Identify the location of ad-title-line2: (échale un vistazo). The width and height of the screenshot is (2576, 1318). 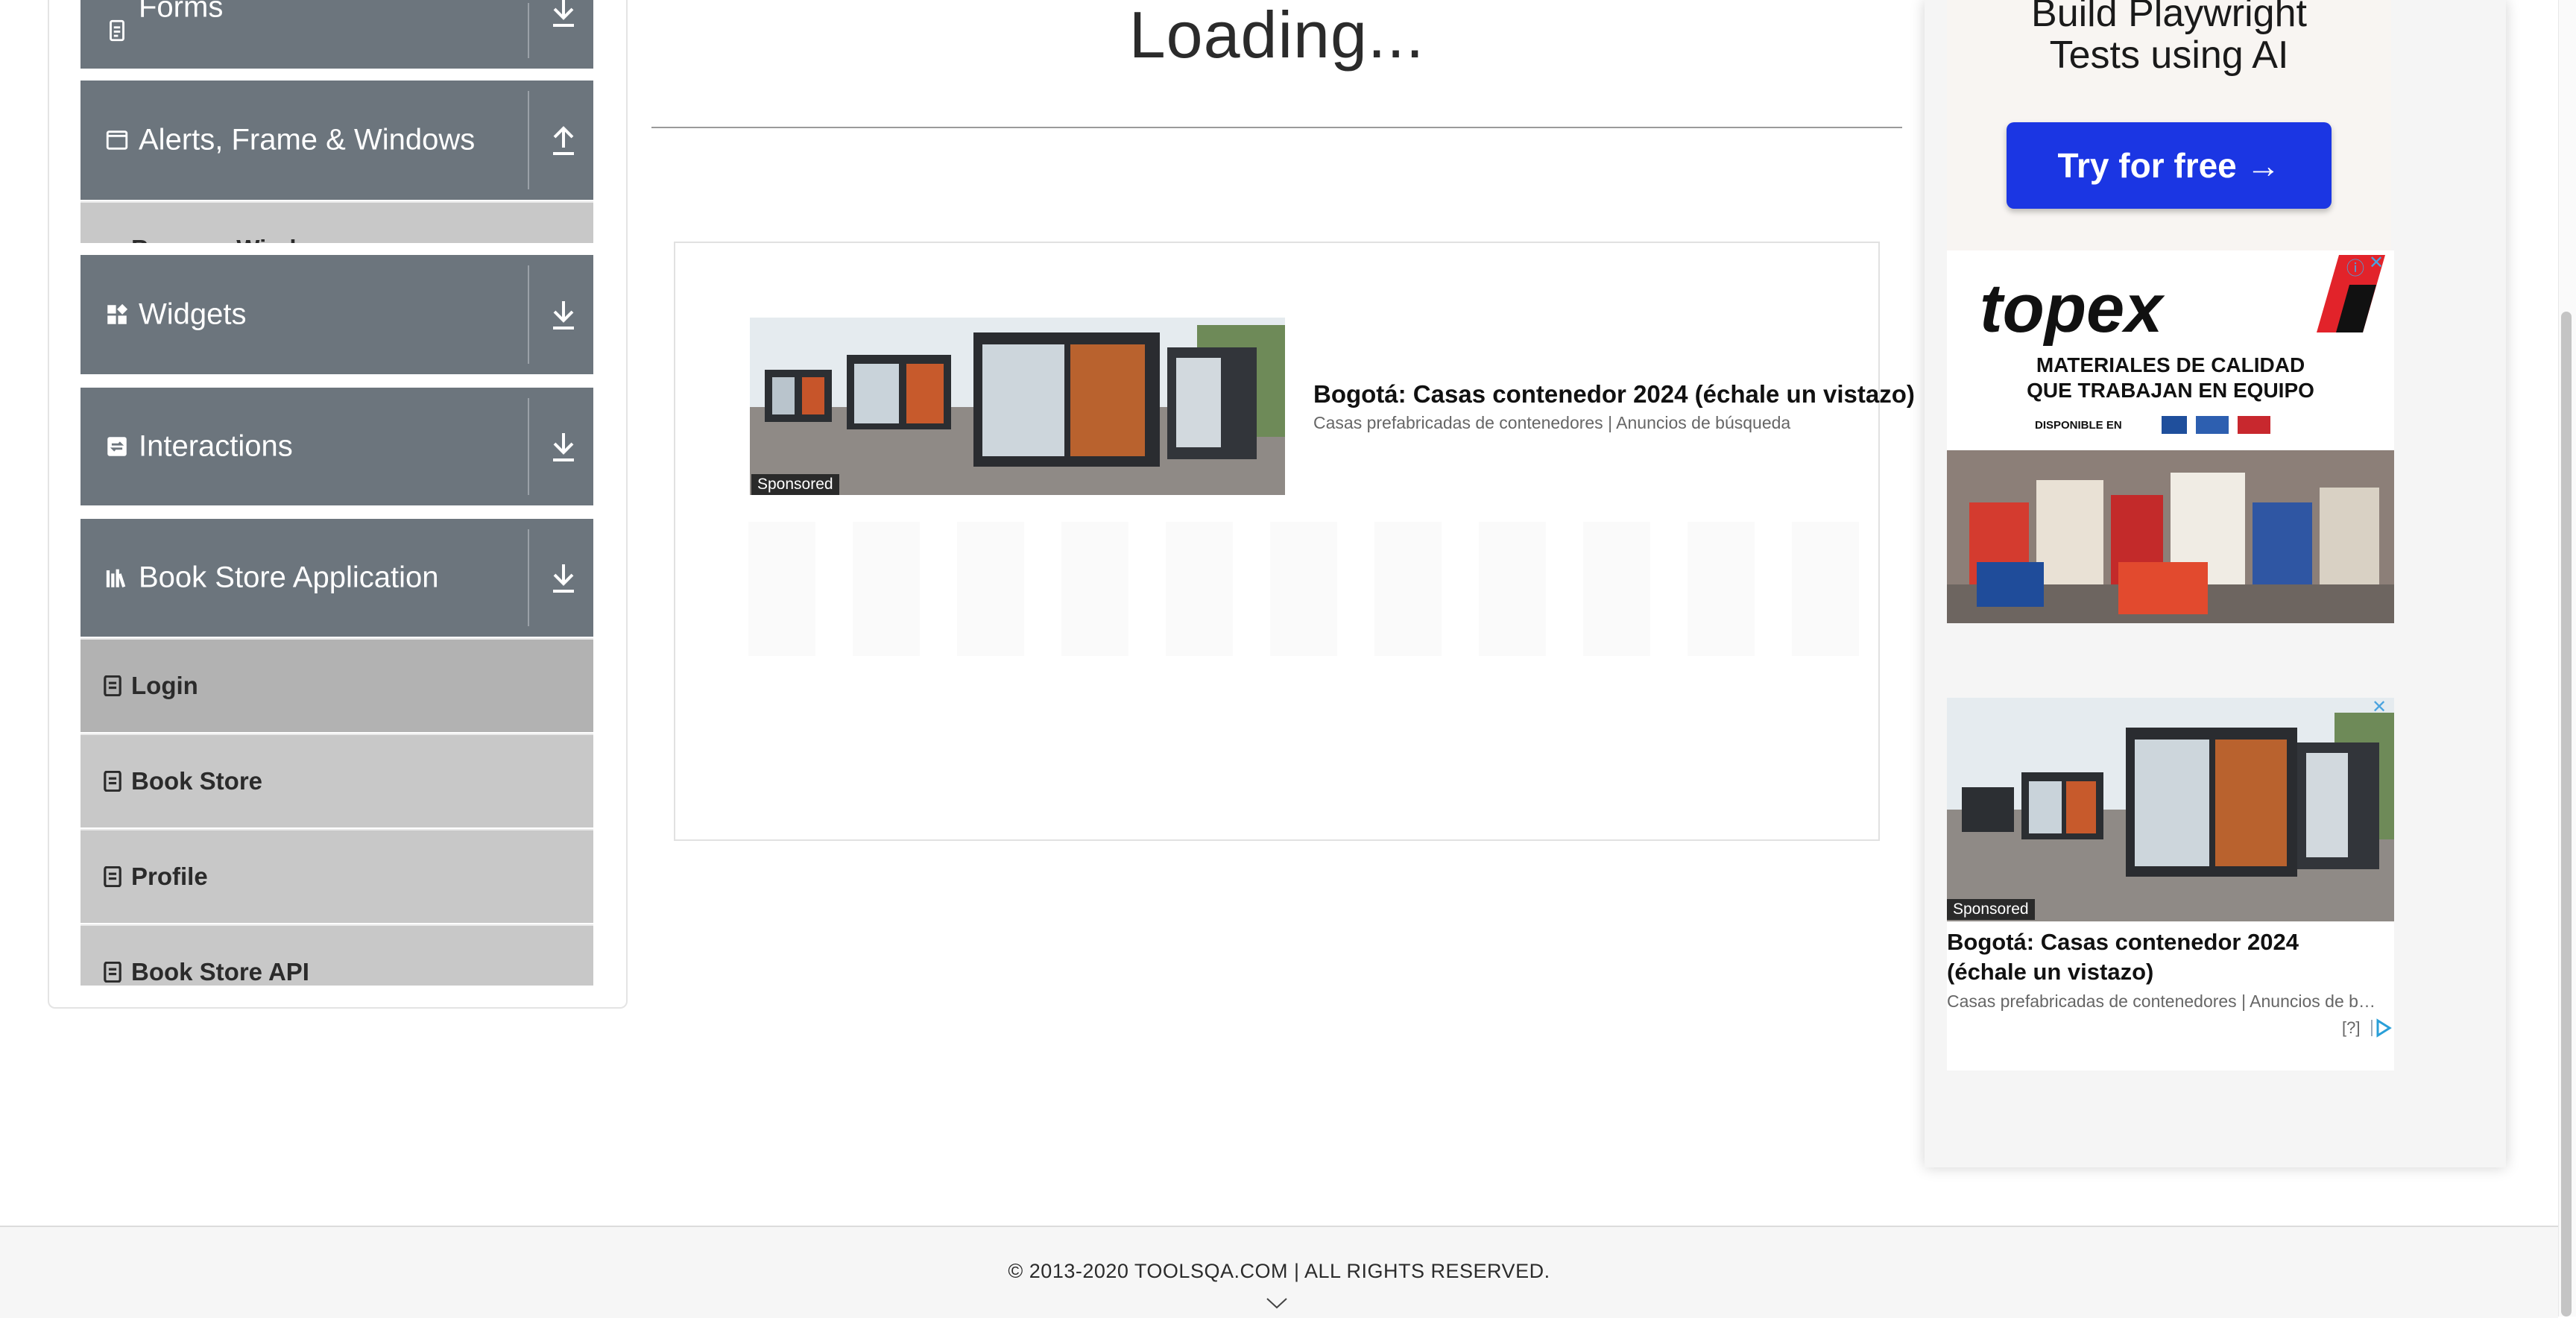
(2050, 973).